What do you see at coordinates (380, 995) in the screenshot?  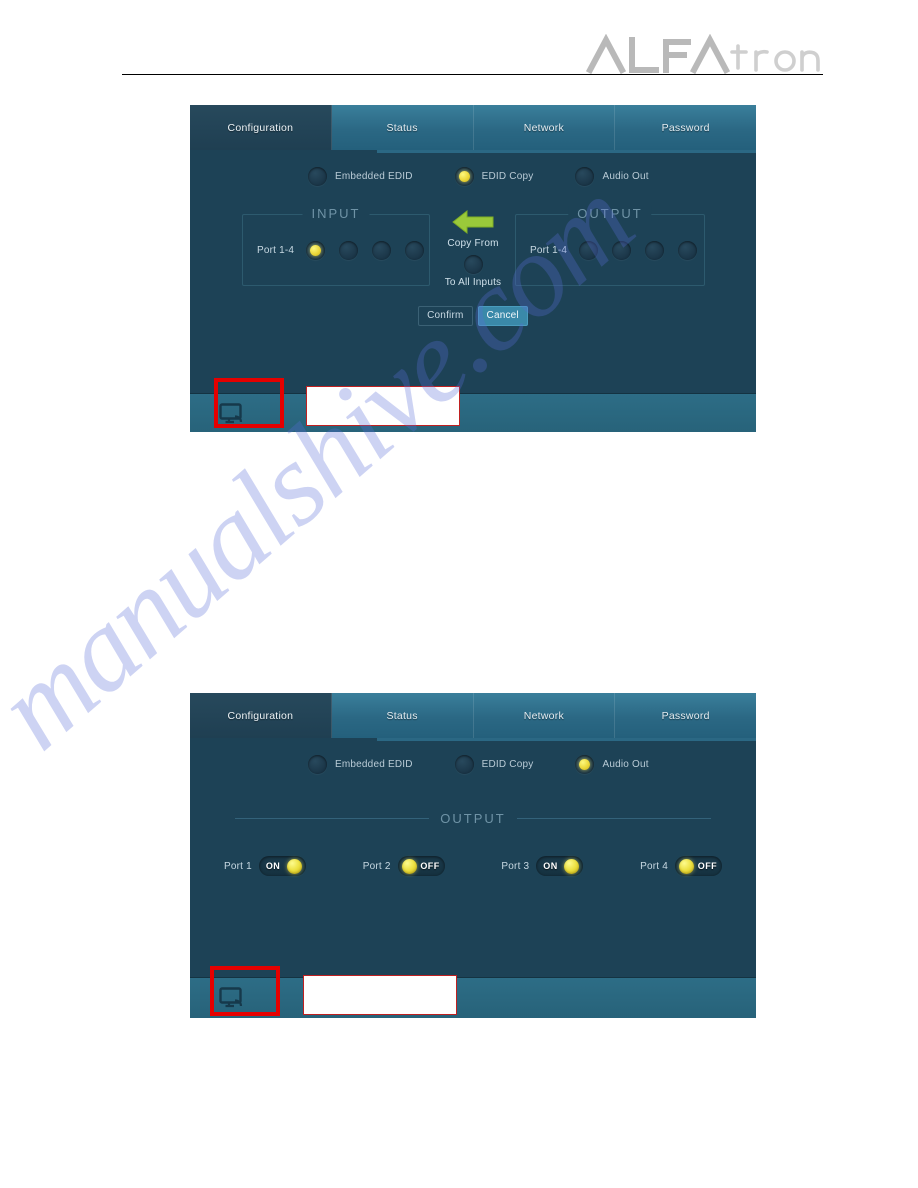 I see `redacted-field-b` at bounding box center [380, 995].